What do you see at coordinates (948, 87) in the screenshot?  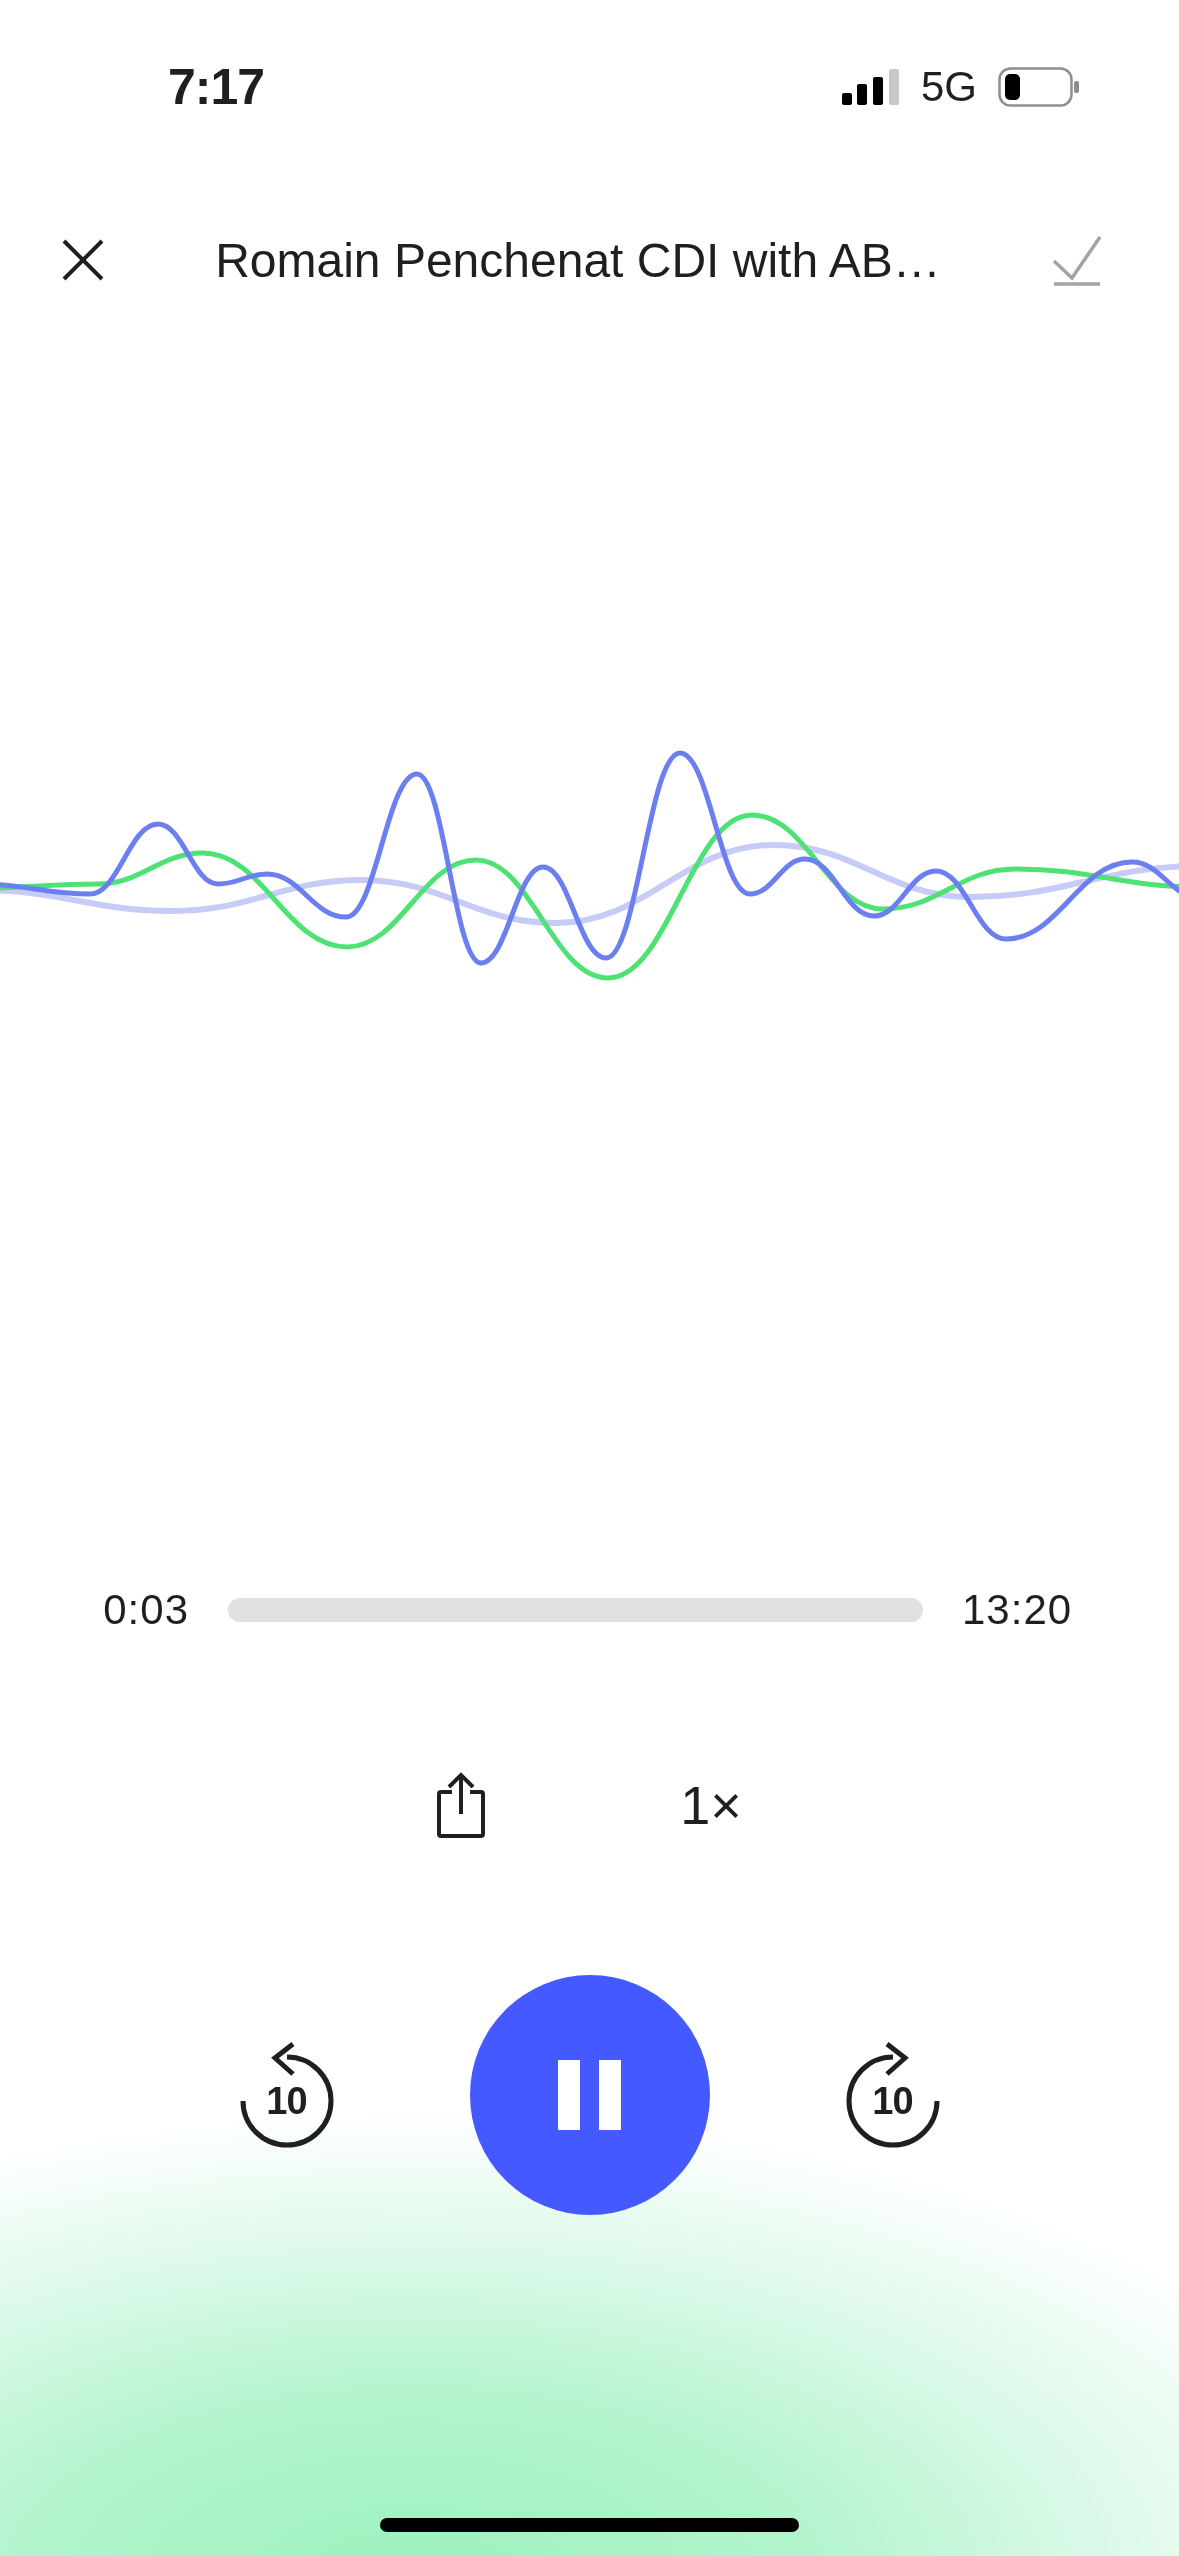 I see `network-type: 5G` at bounding box center [948, 87].